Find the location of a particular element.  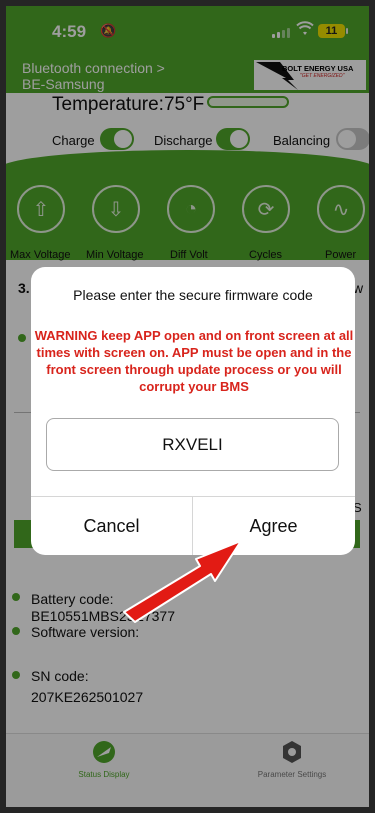

cancel-button: Cancel is located at coordinates (111, 526).